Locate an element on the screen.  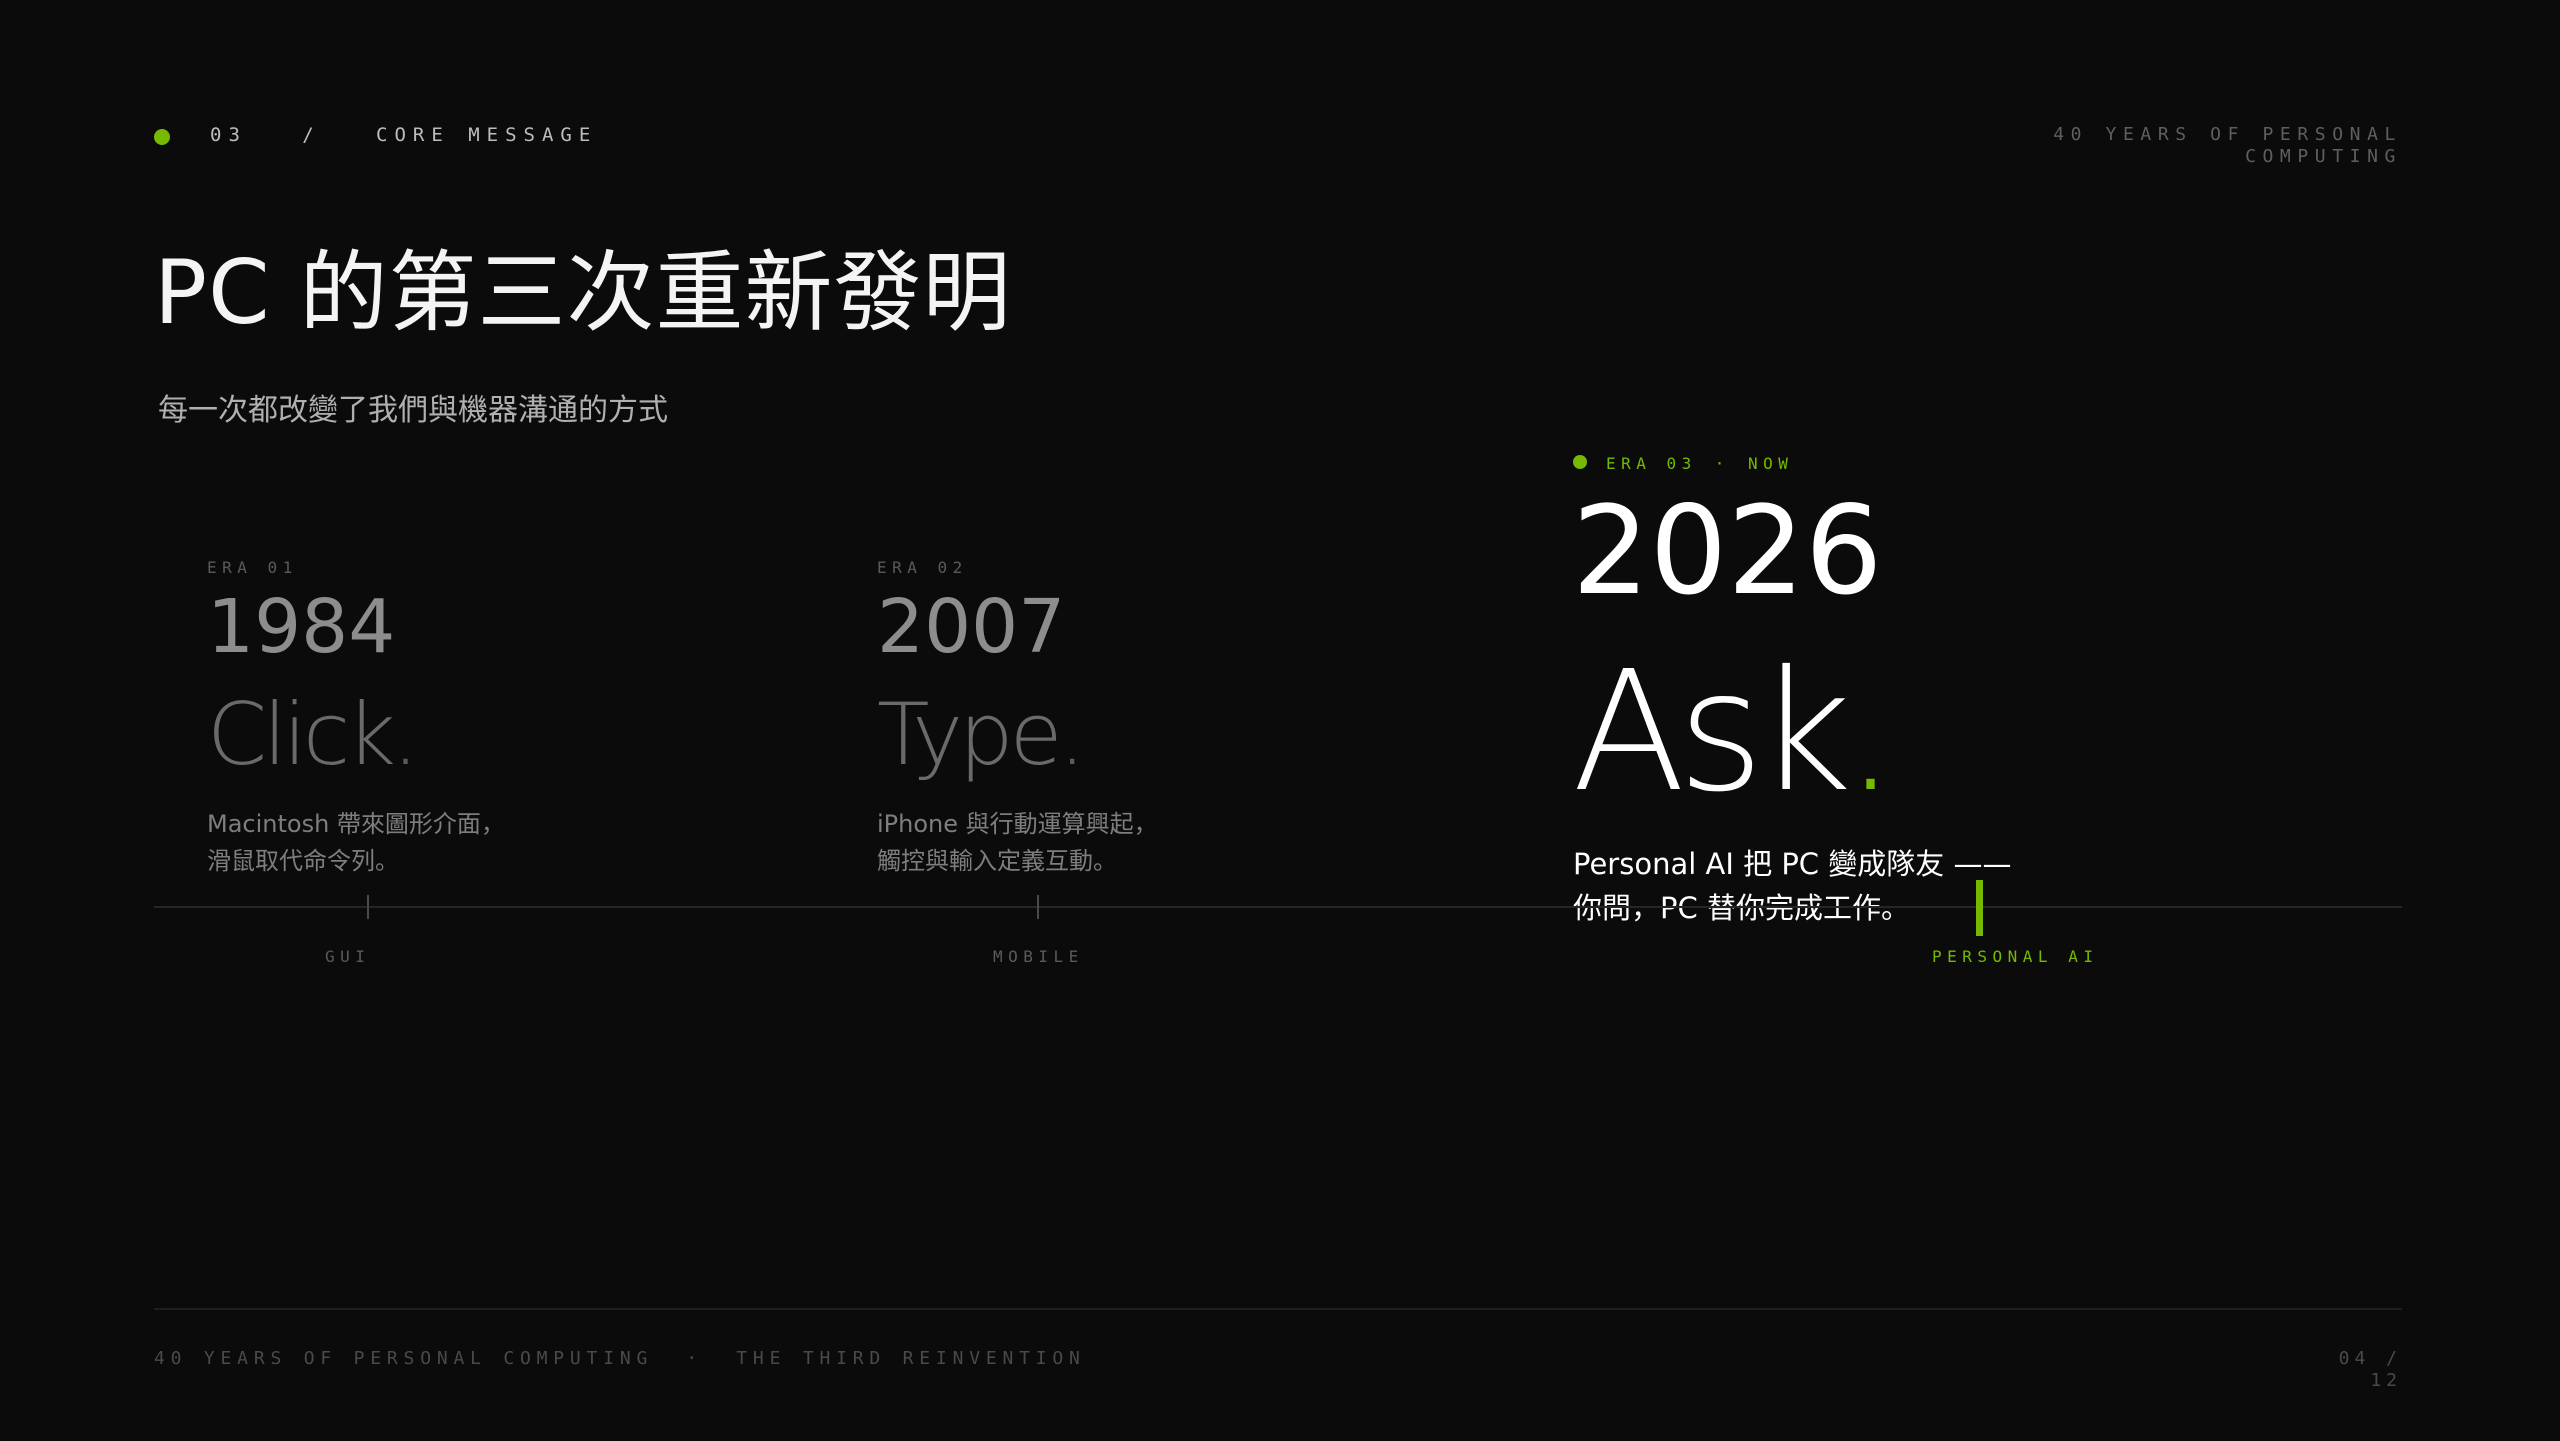
slide-subtitle: 每一次都改變了我們與機器溝通的方式 is located at coordinates (413, 410).